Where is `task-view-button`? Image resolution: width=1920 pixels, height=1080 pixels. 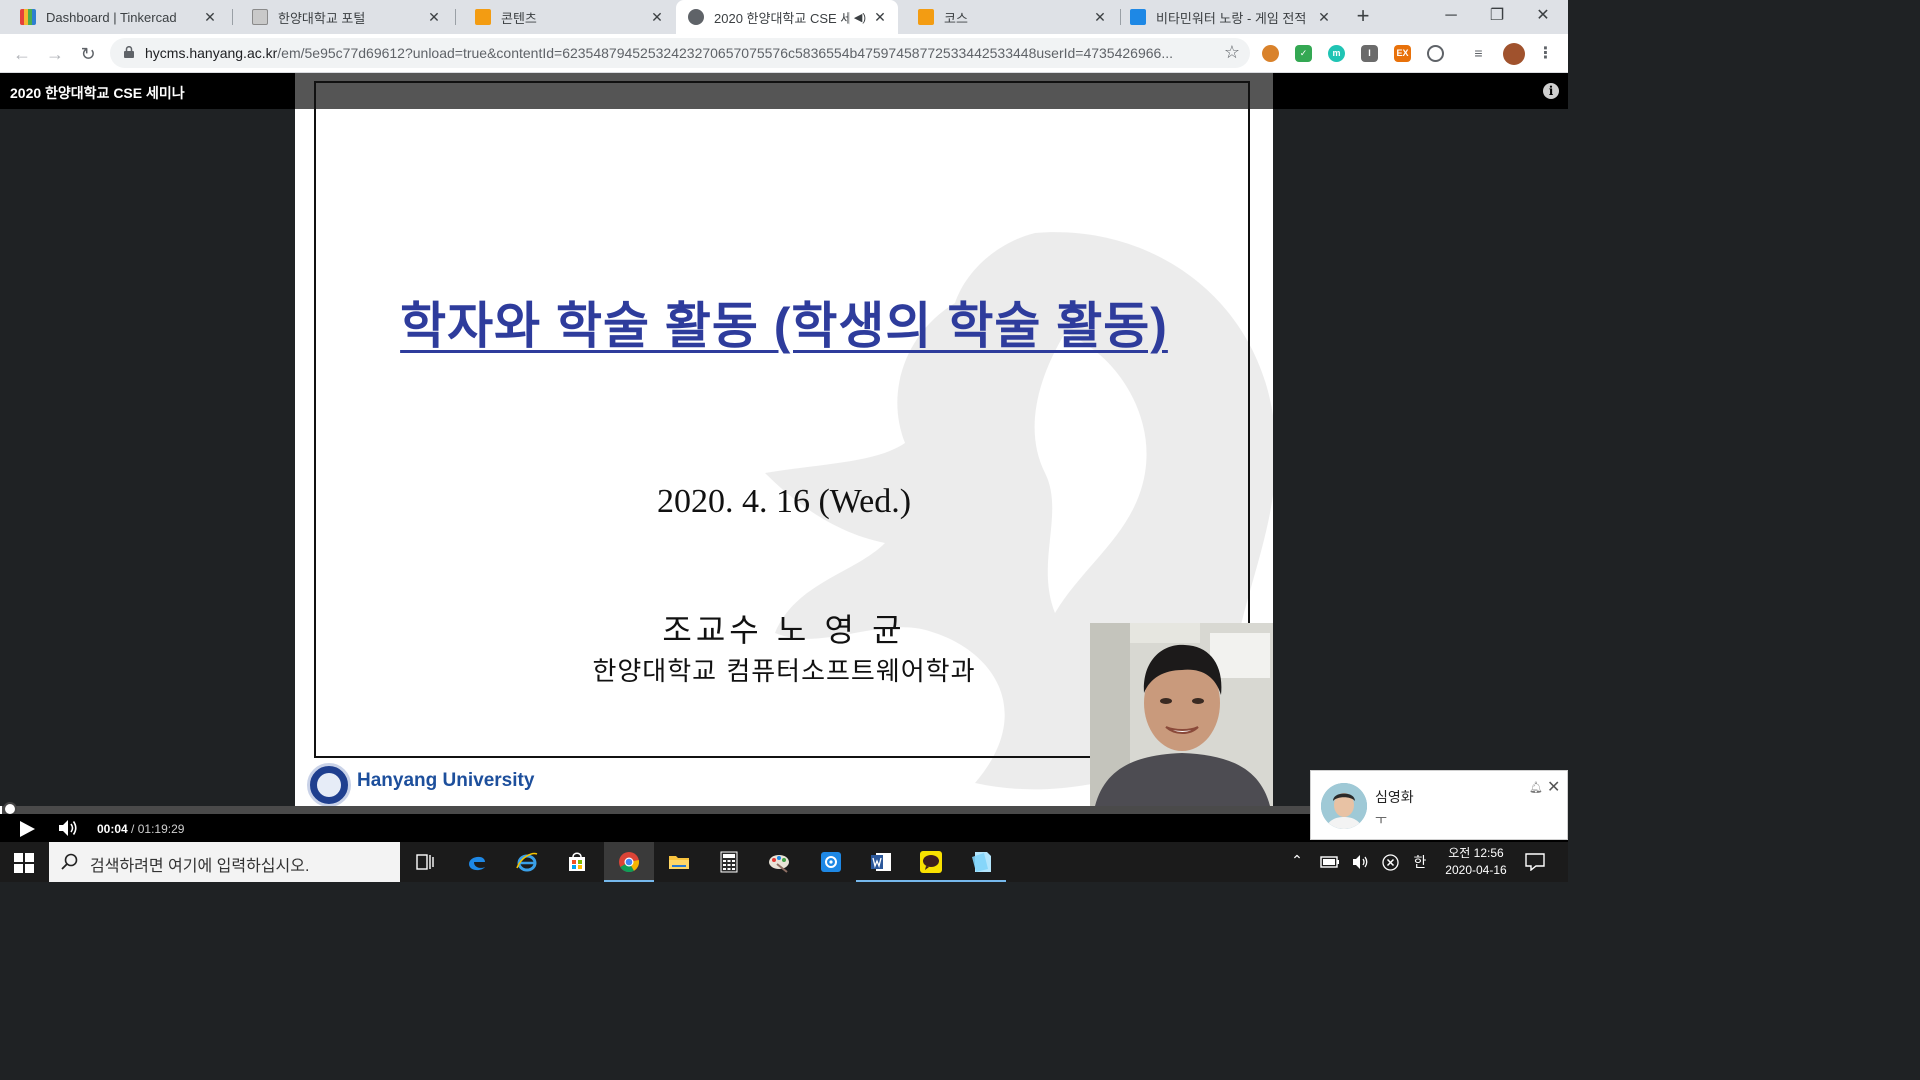 task-view-button is located at coordinates (425, 862).